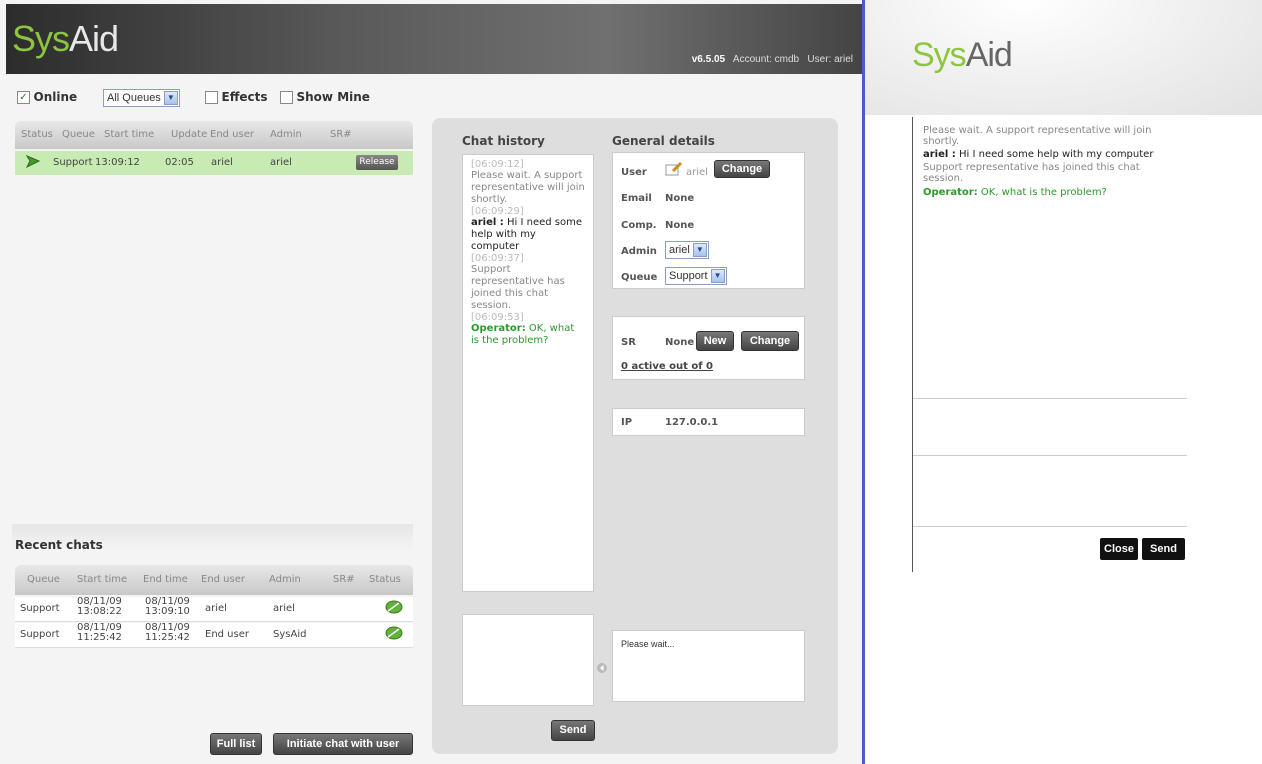 This screenshot has width=1262, height=764. Describe the element at coordinates (602, 669) in the screenshot. I see `insert-arrow-icon` at that location.